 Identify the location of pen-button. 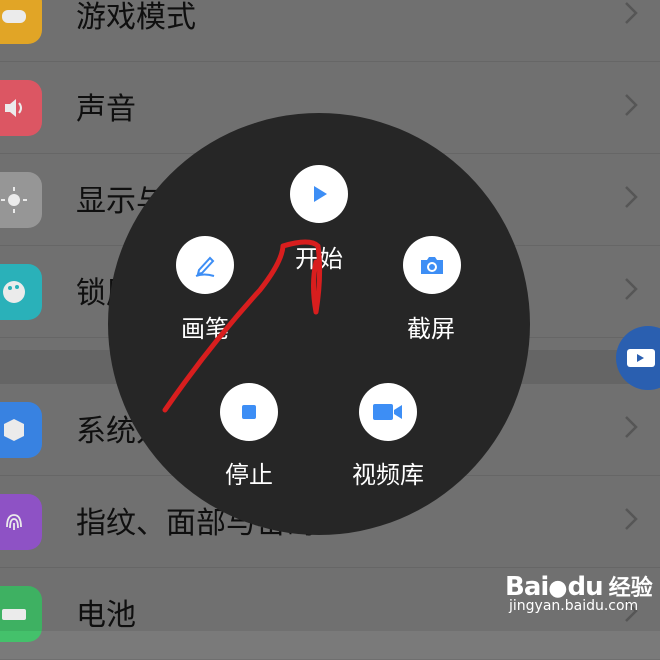
(205, 265).